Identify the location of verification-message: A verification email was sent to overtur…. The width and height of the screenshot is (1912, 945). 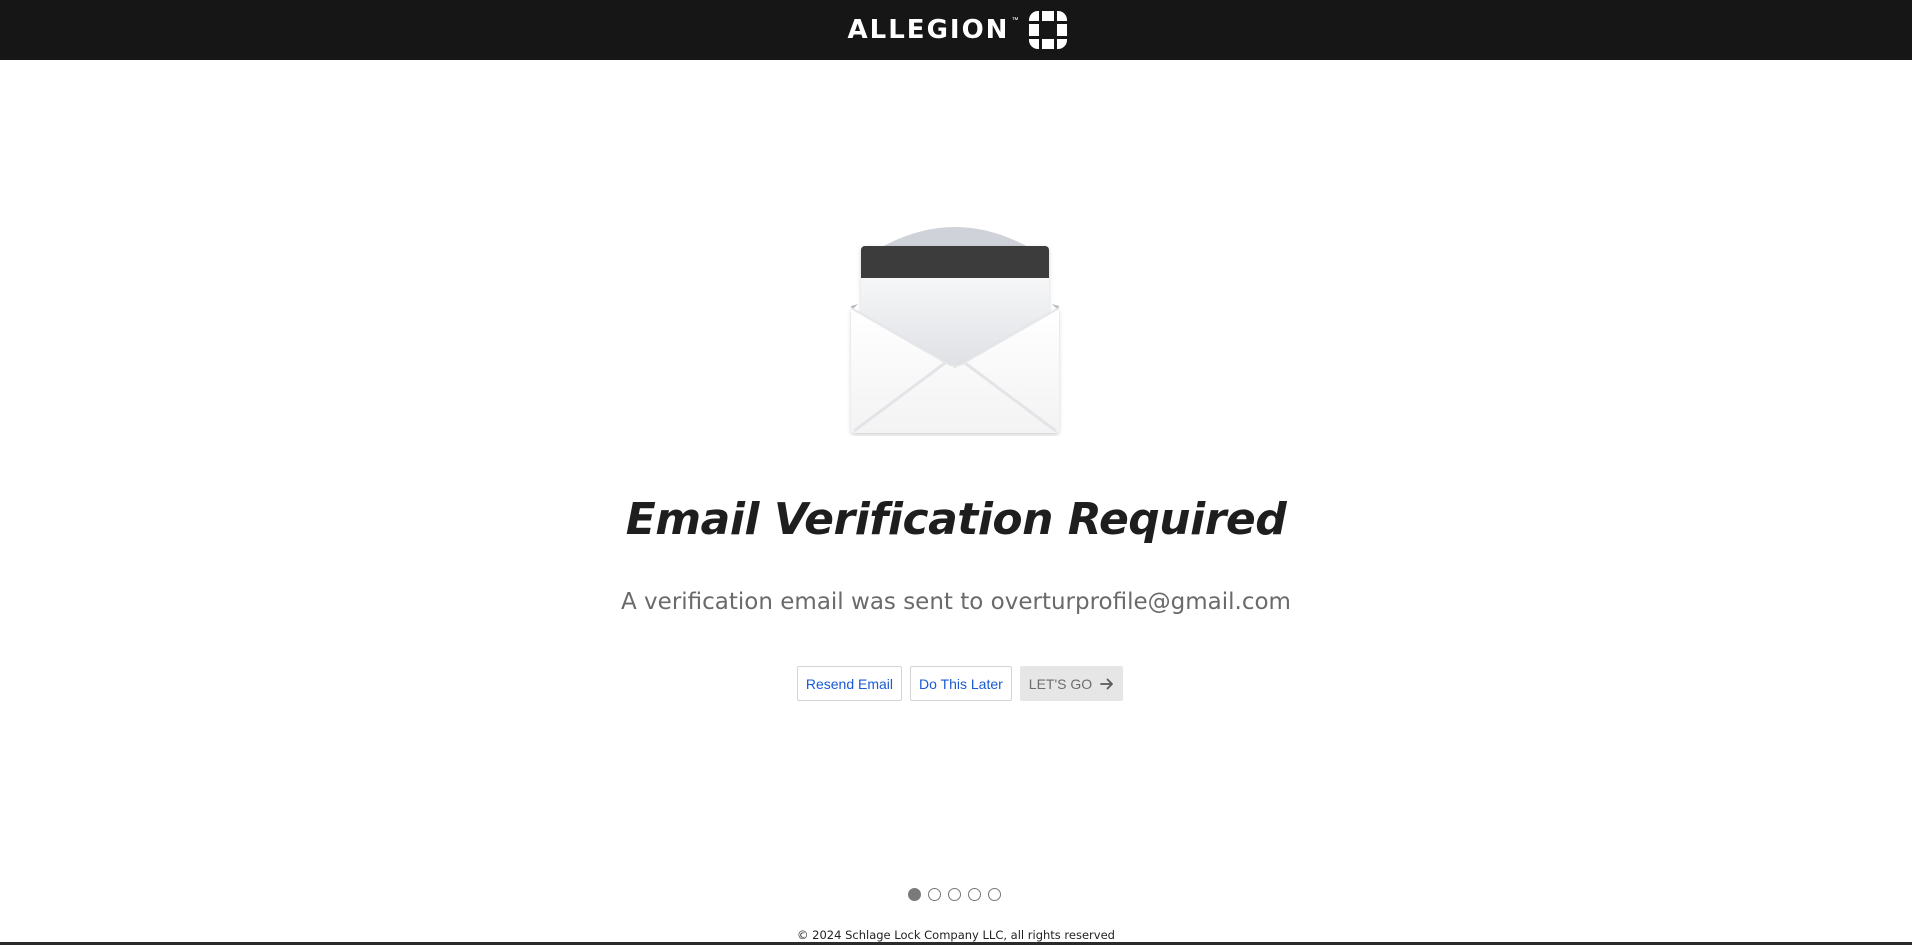
(956, 602).